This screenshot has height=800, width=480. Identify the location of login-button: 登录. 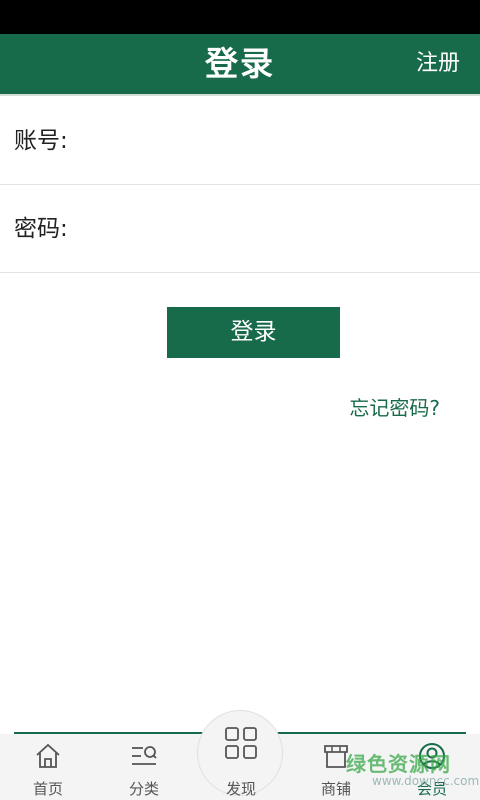
(253, 332).